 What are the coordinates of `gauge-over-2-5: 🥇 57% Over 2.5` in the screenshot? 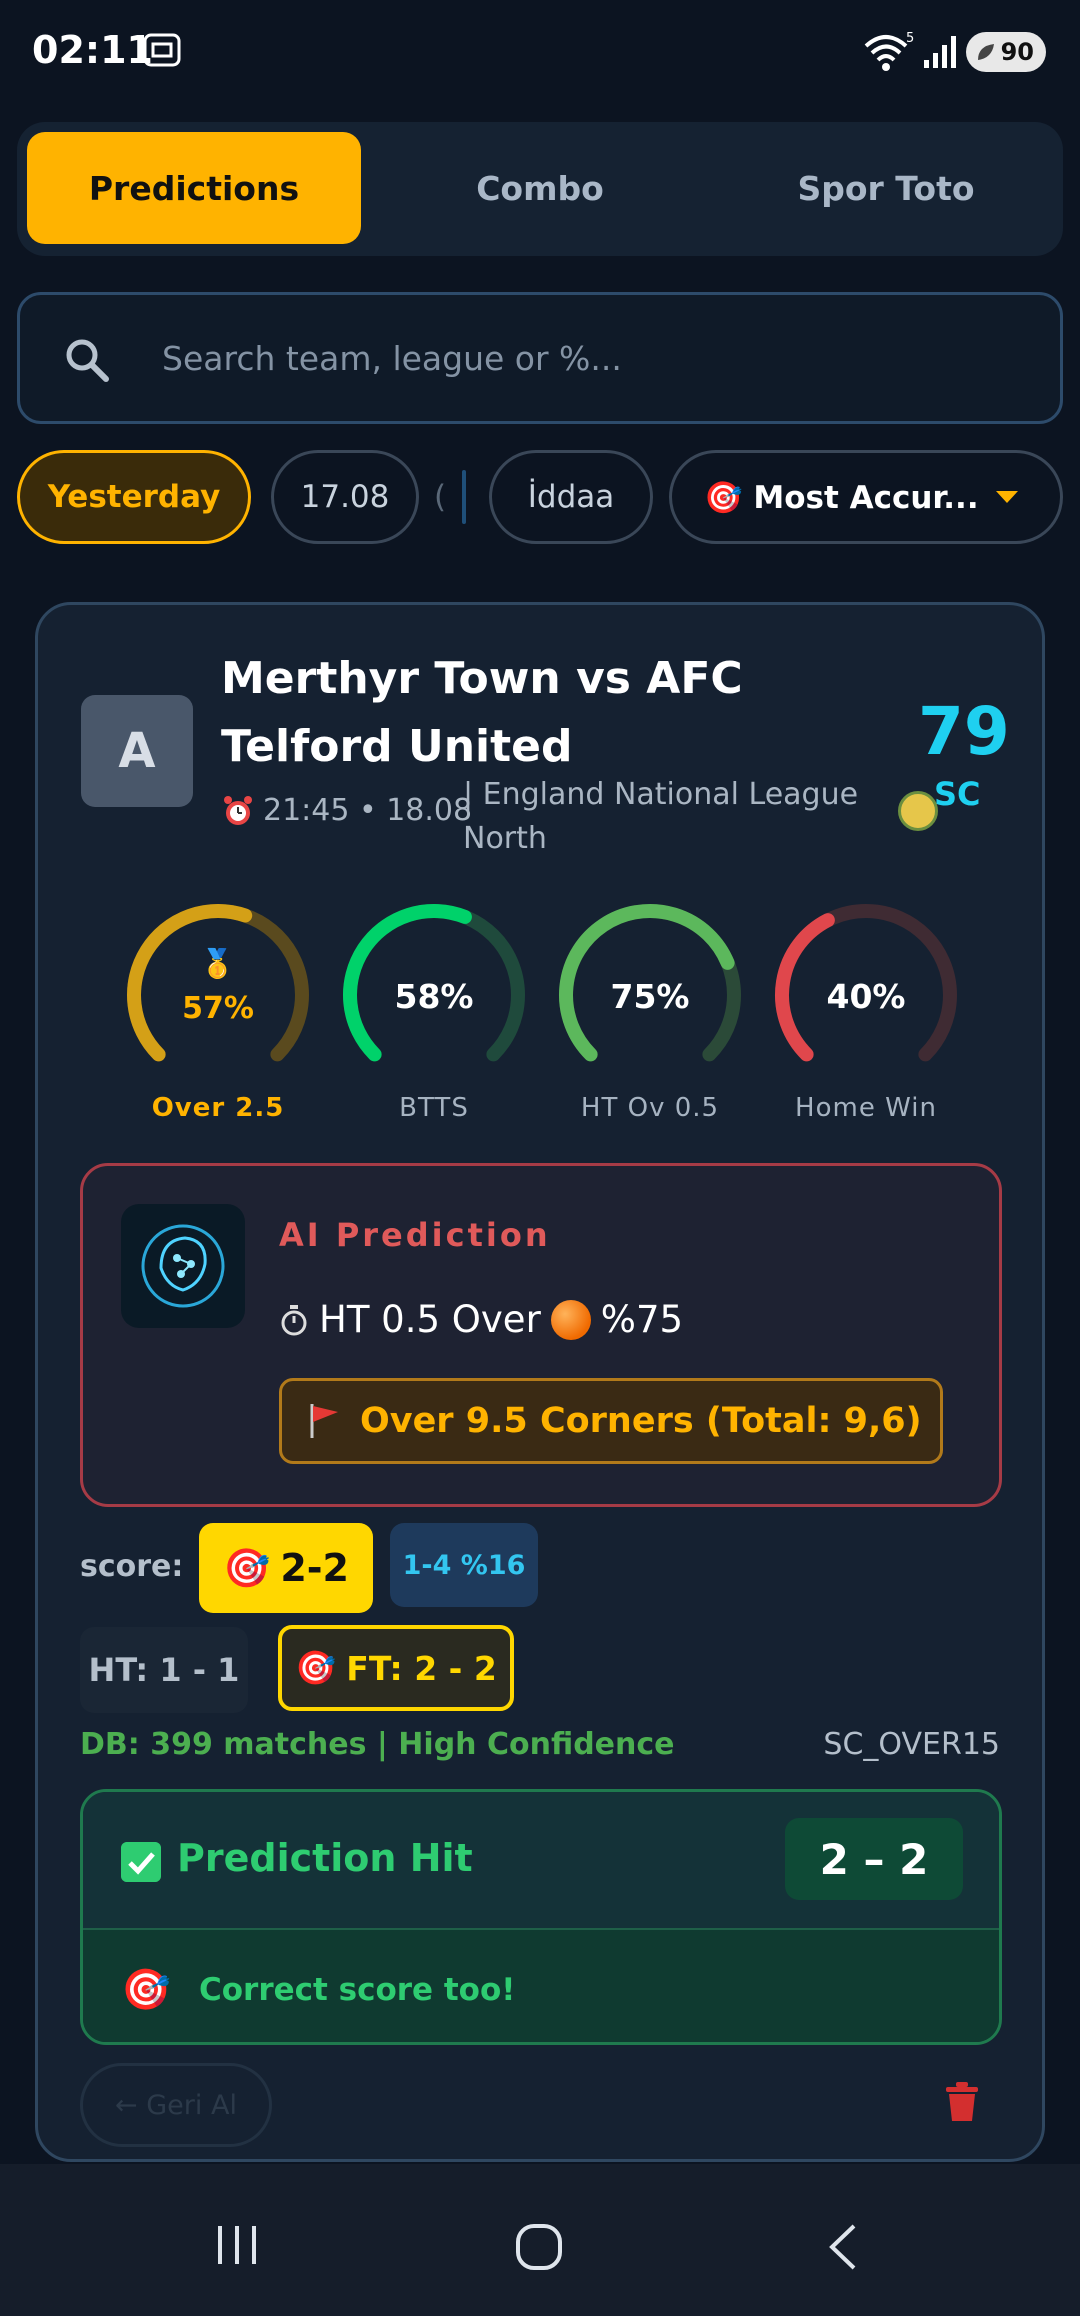 It's located at (218, 1009).